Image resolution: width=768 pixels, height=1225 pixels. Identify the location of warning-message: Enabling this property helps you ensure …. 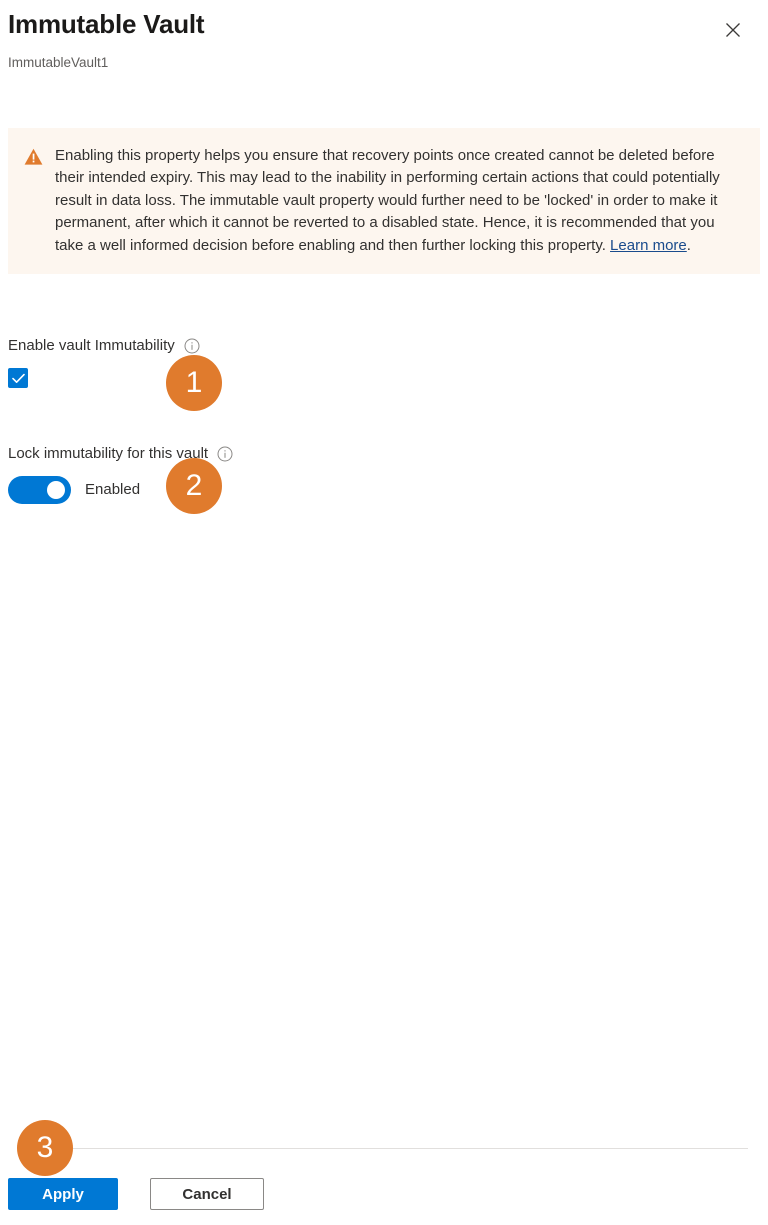
(398, 201).